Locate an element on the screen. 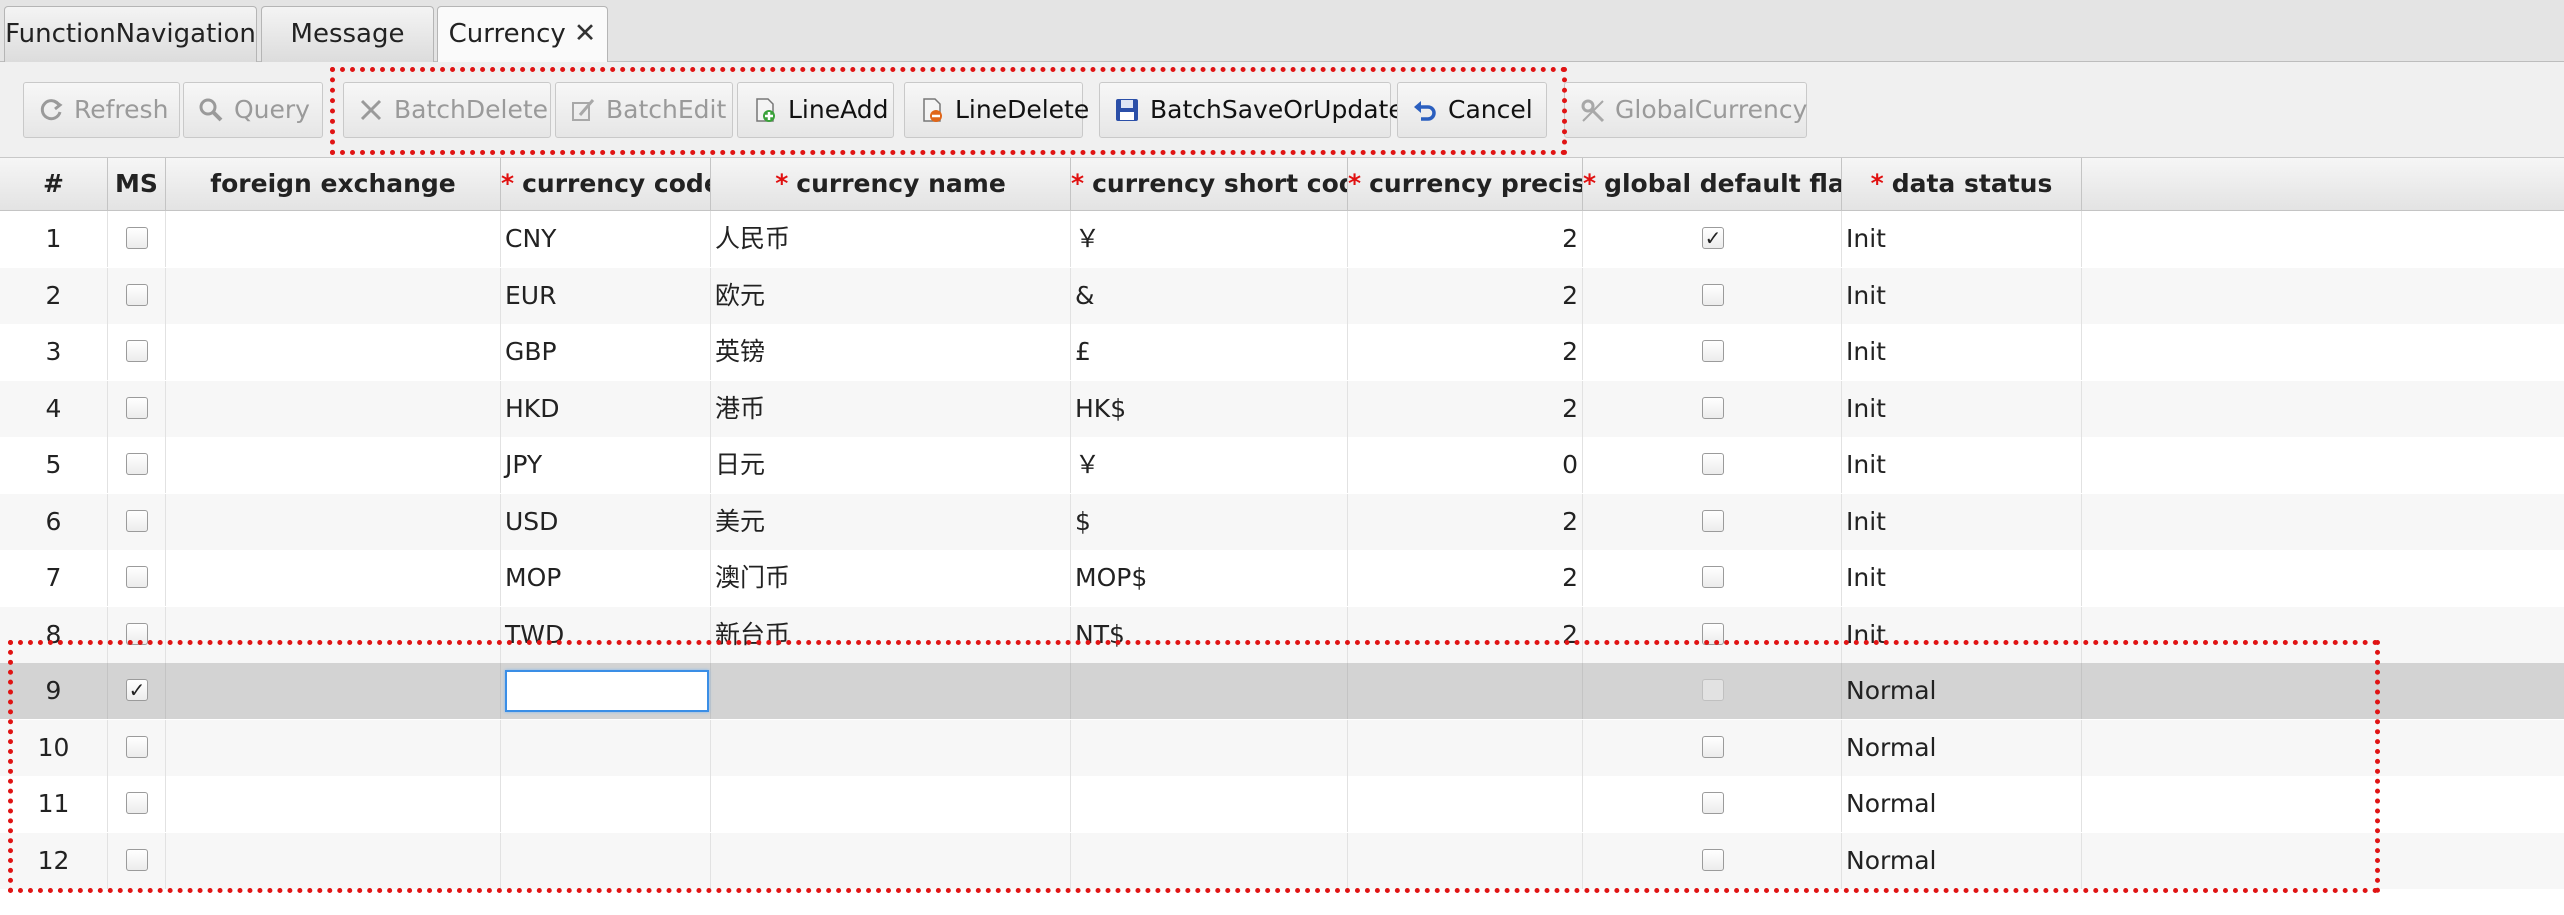 This screenshot has width=2564, height=915. currency-code-input is located at coordinates (607, 691).